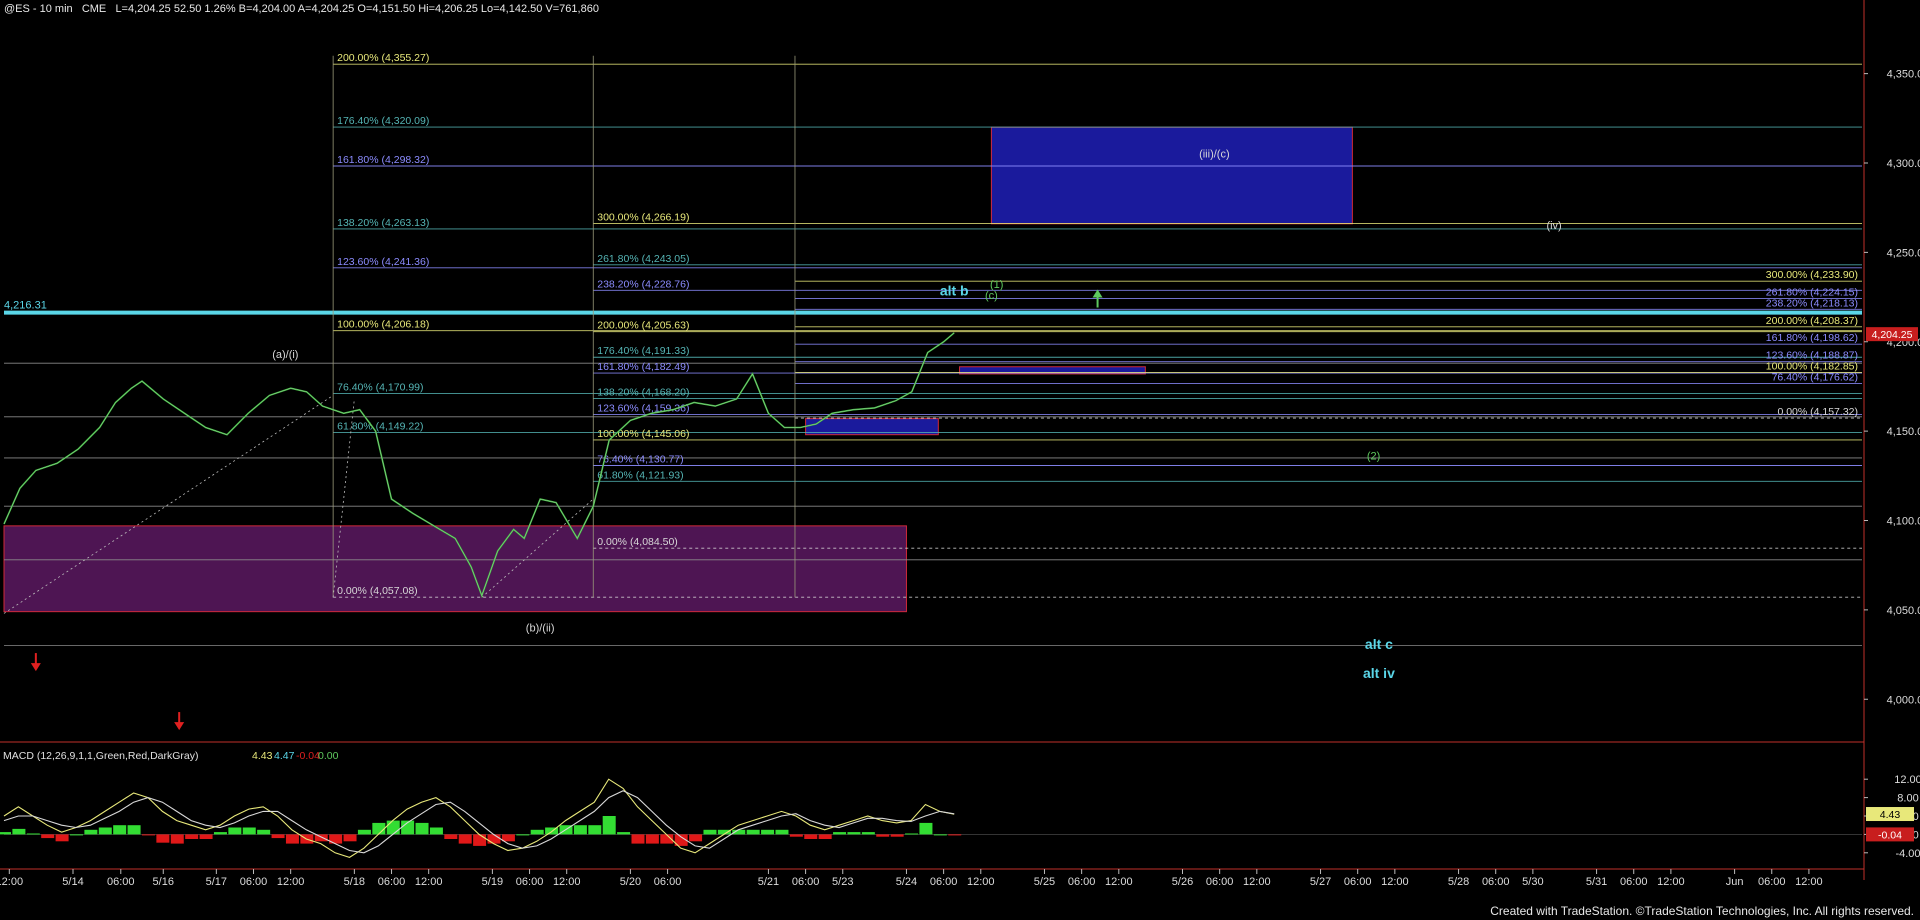 The width and height of the screenshot is (1920, 920). Describe the element at coordinates (540, 628) in the screenshot. I see `wave-label-6: (b)/(ii)` at that location.